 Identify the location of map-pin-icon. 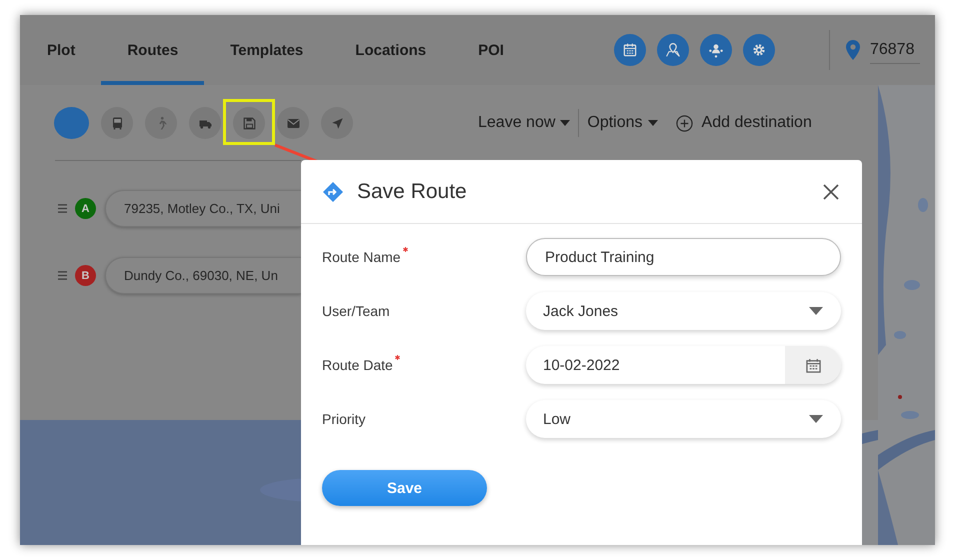
(672, 50).